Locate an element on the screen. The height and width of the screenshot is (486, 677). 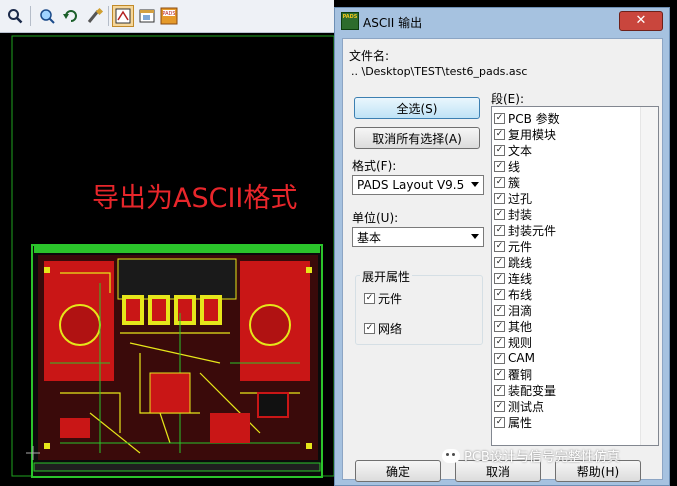
deselect-all-button: 取消所有选择(A) is located at coordinates (417, 138).